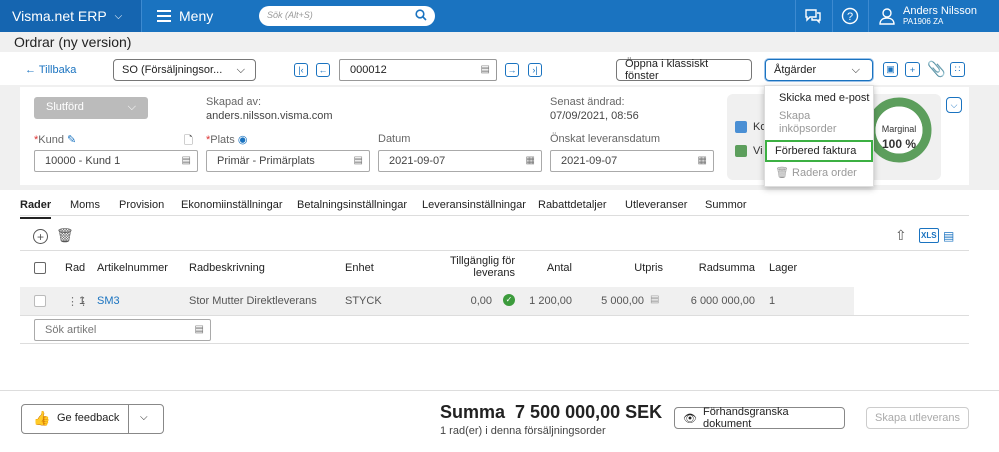  What do you see at coordinates (933, 16) in the screenshot?
I see `user-menu: Anders Nilsson PA1906 ZA` at bounding box center [933, 16].